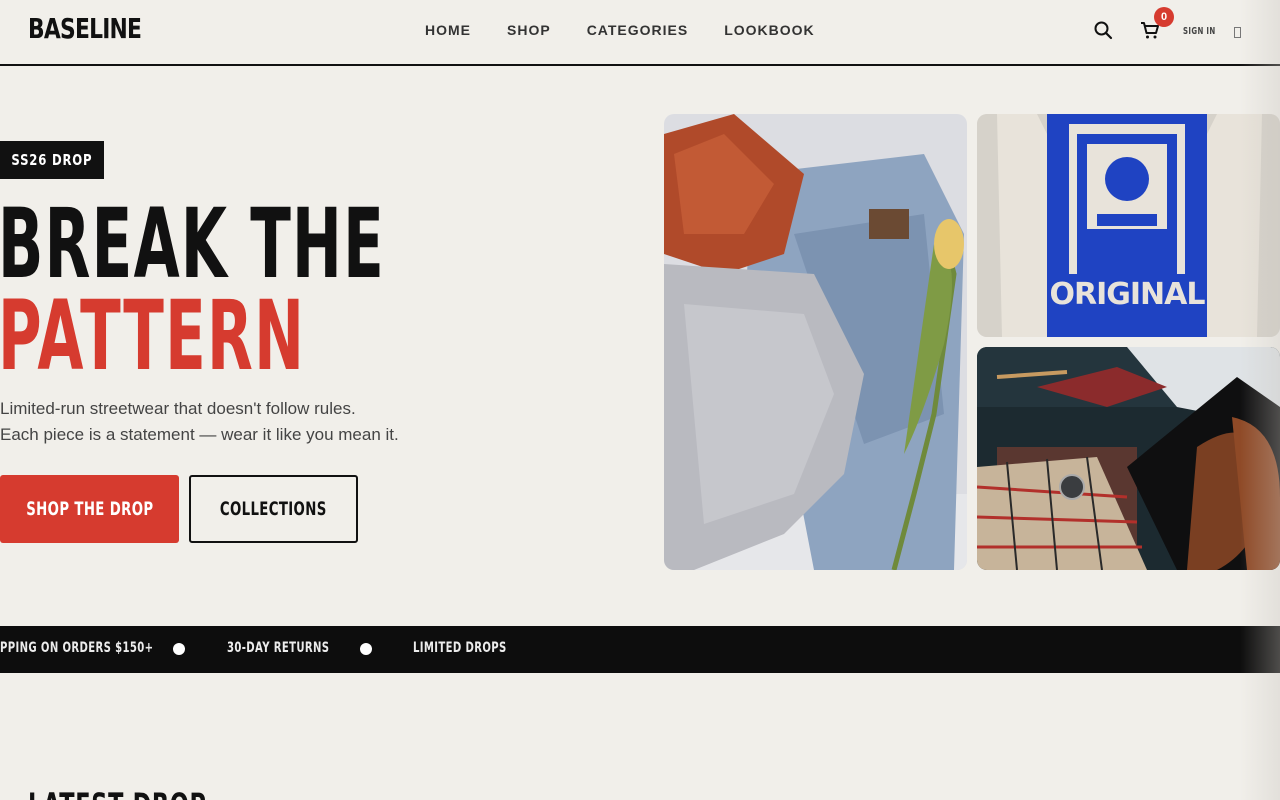 The width and height of the screenshot is (1280, 800). Describe the element at coordinates (52, 160) in the screenshot. I see `drop-badge: SS26 DROP` at that location.